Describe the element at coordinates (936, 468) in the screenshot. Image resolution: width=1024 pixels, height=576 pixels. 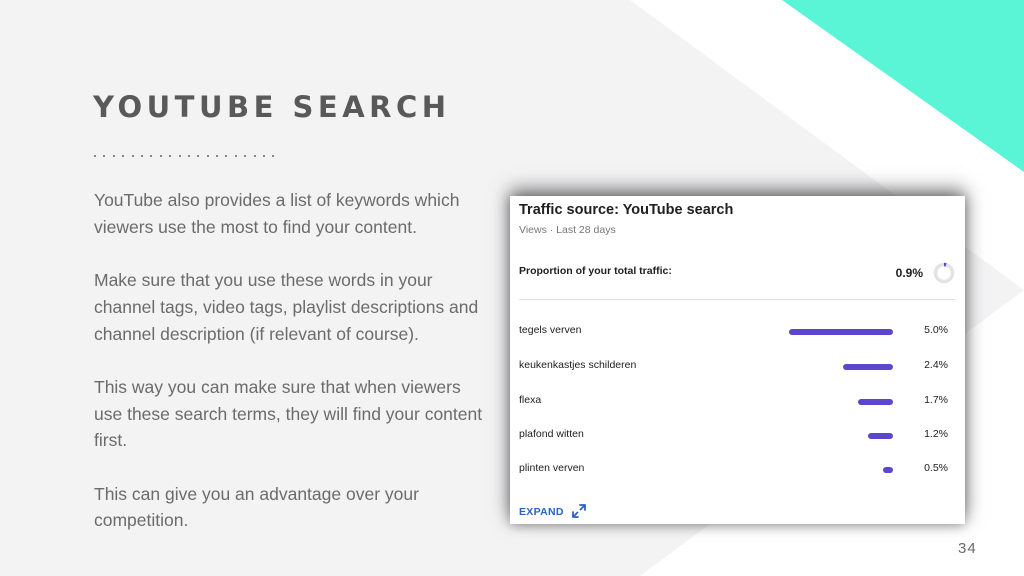
I see `keyword-percent: 0.5%` at that location.